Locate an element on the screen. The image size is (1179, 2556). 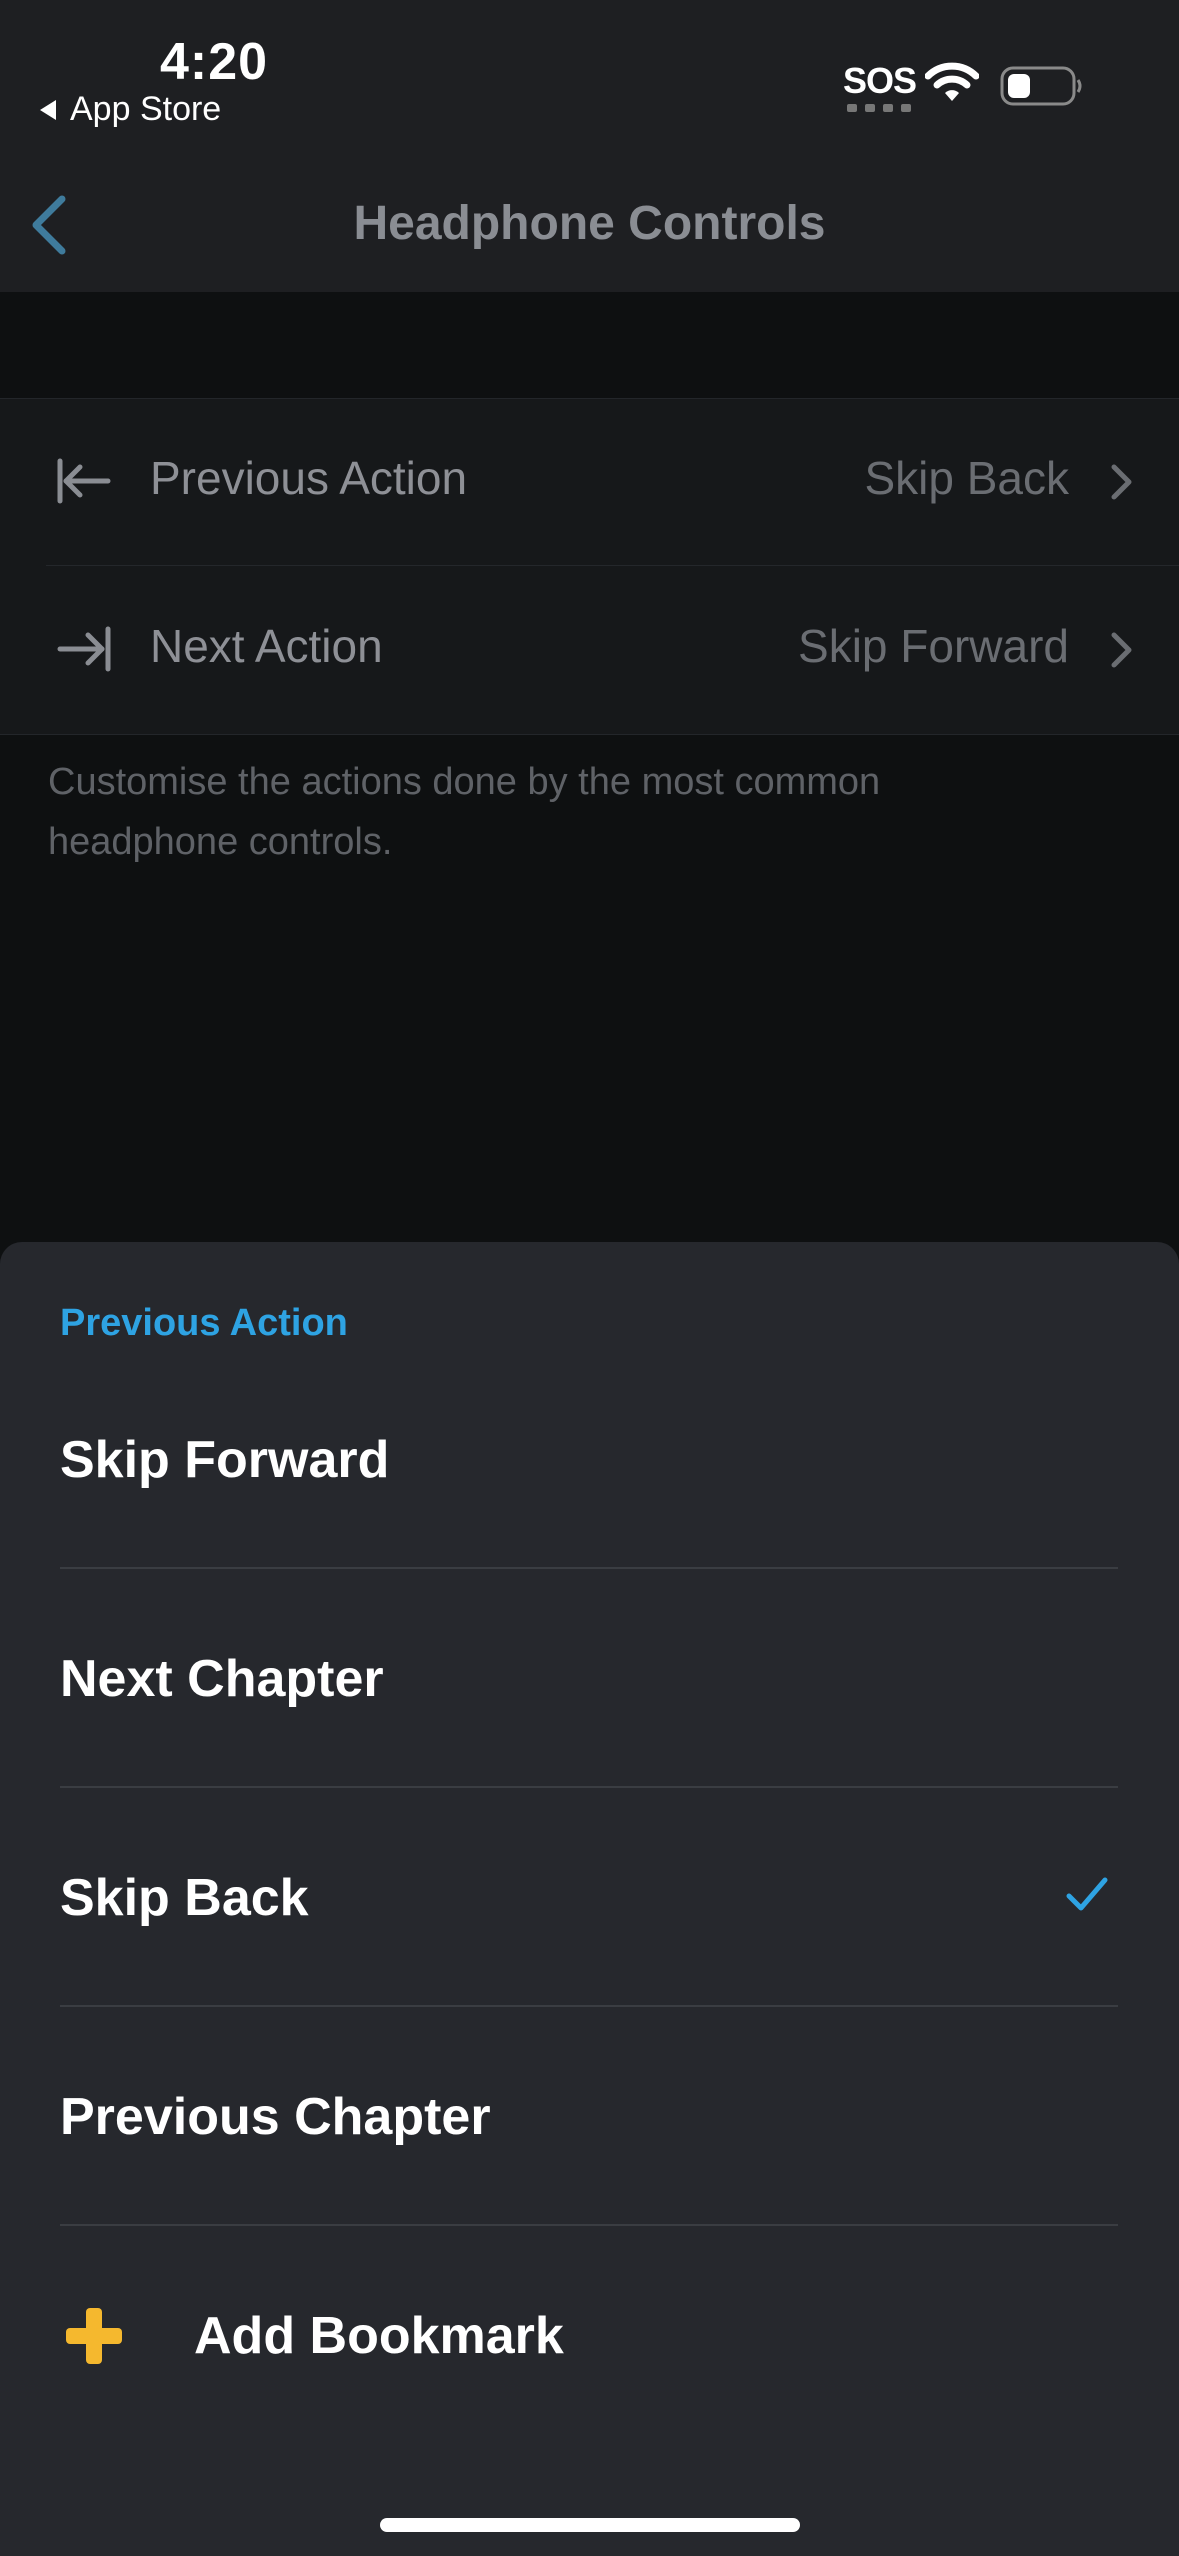
back-to-app-link: App Store is located at coordinates (129, 109).